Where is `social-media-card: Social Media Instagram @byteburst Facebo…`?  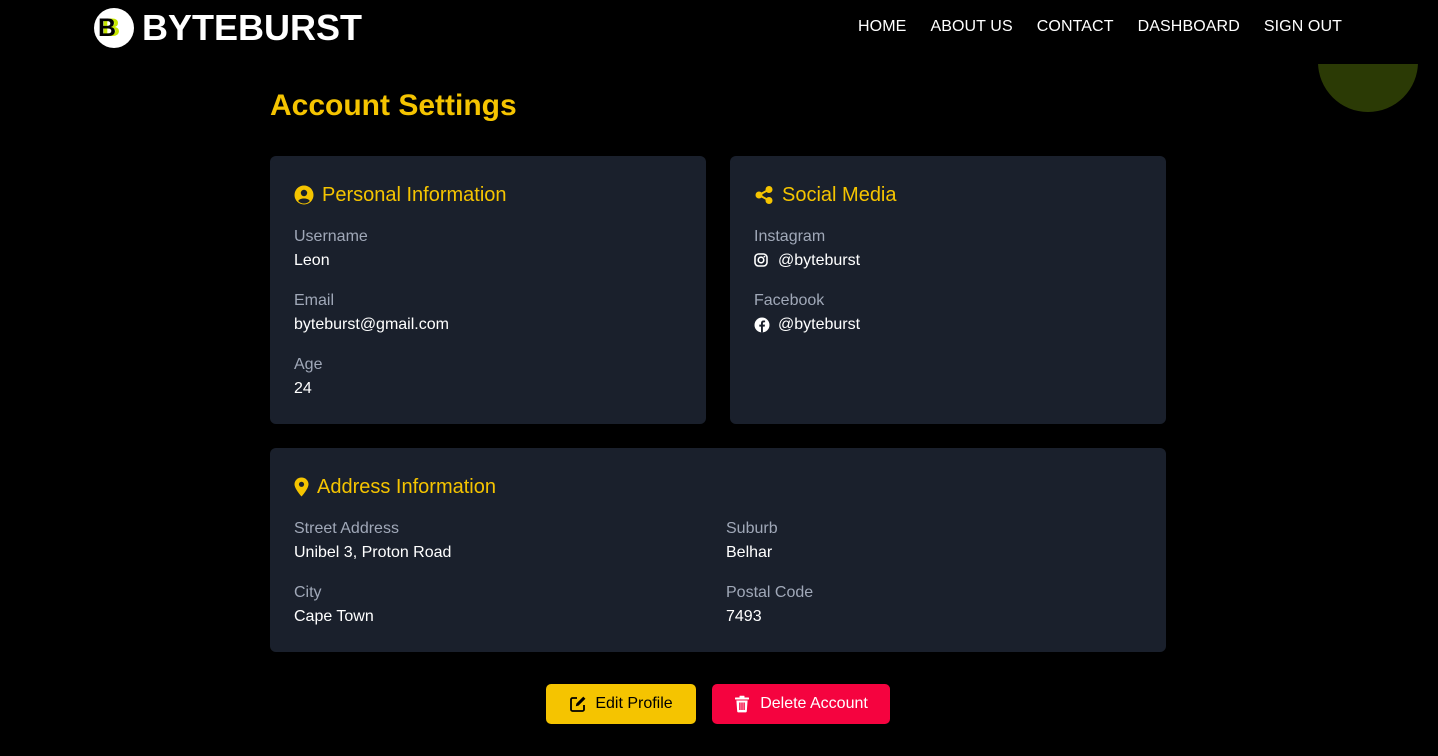 social-media-card: Social Media Instagram @byteburst Facebo… is located at coordinates (948, 290).